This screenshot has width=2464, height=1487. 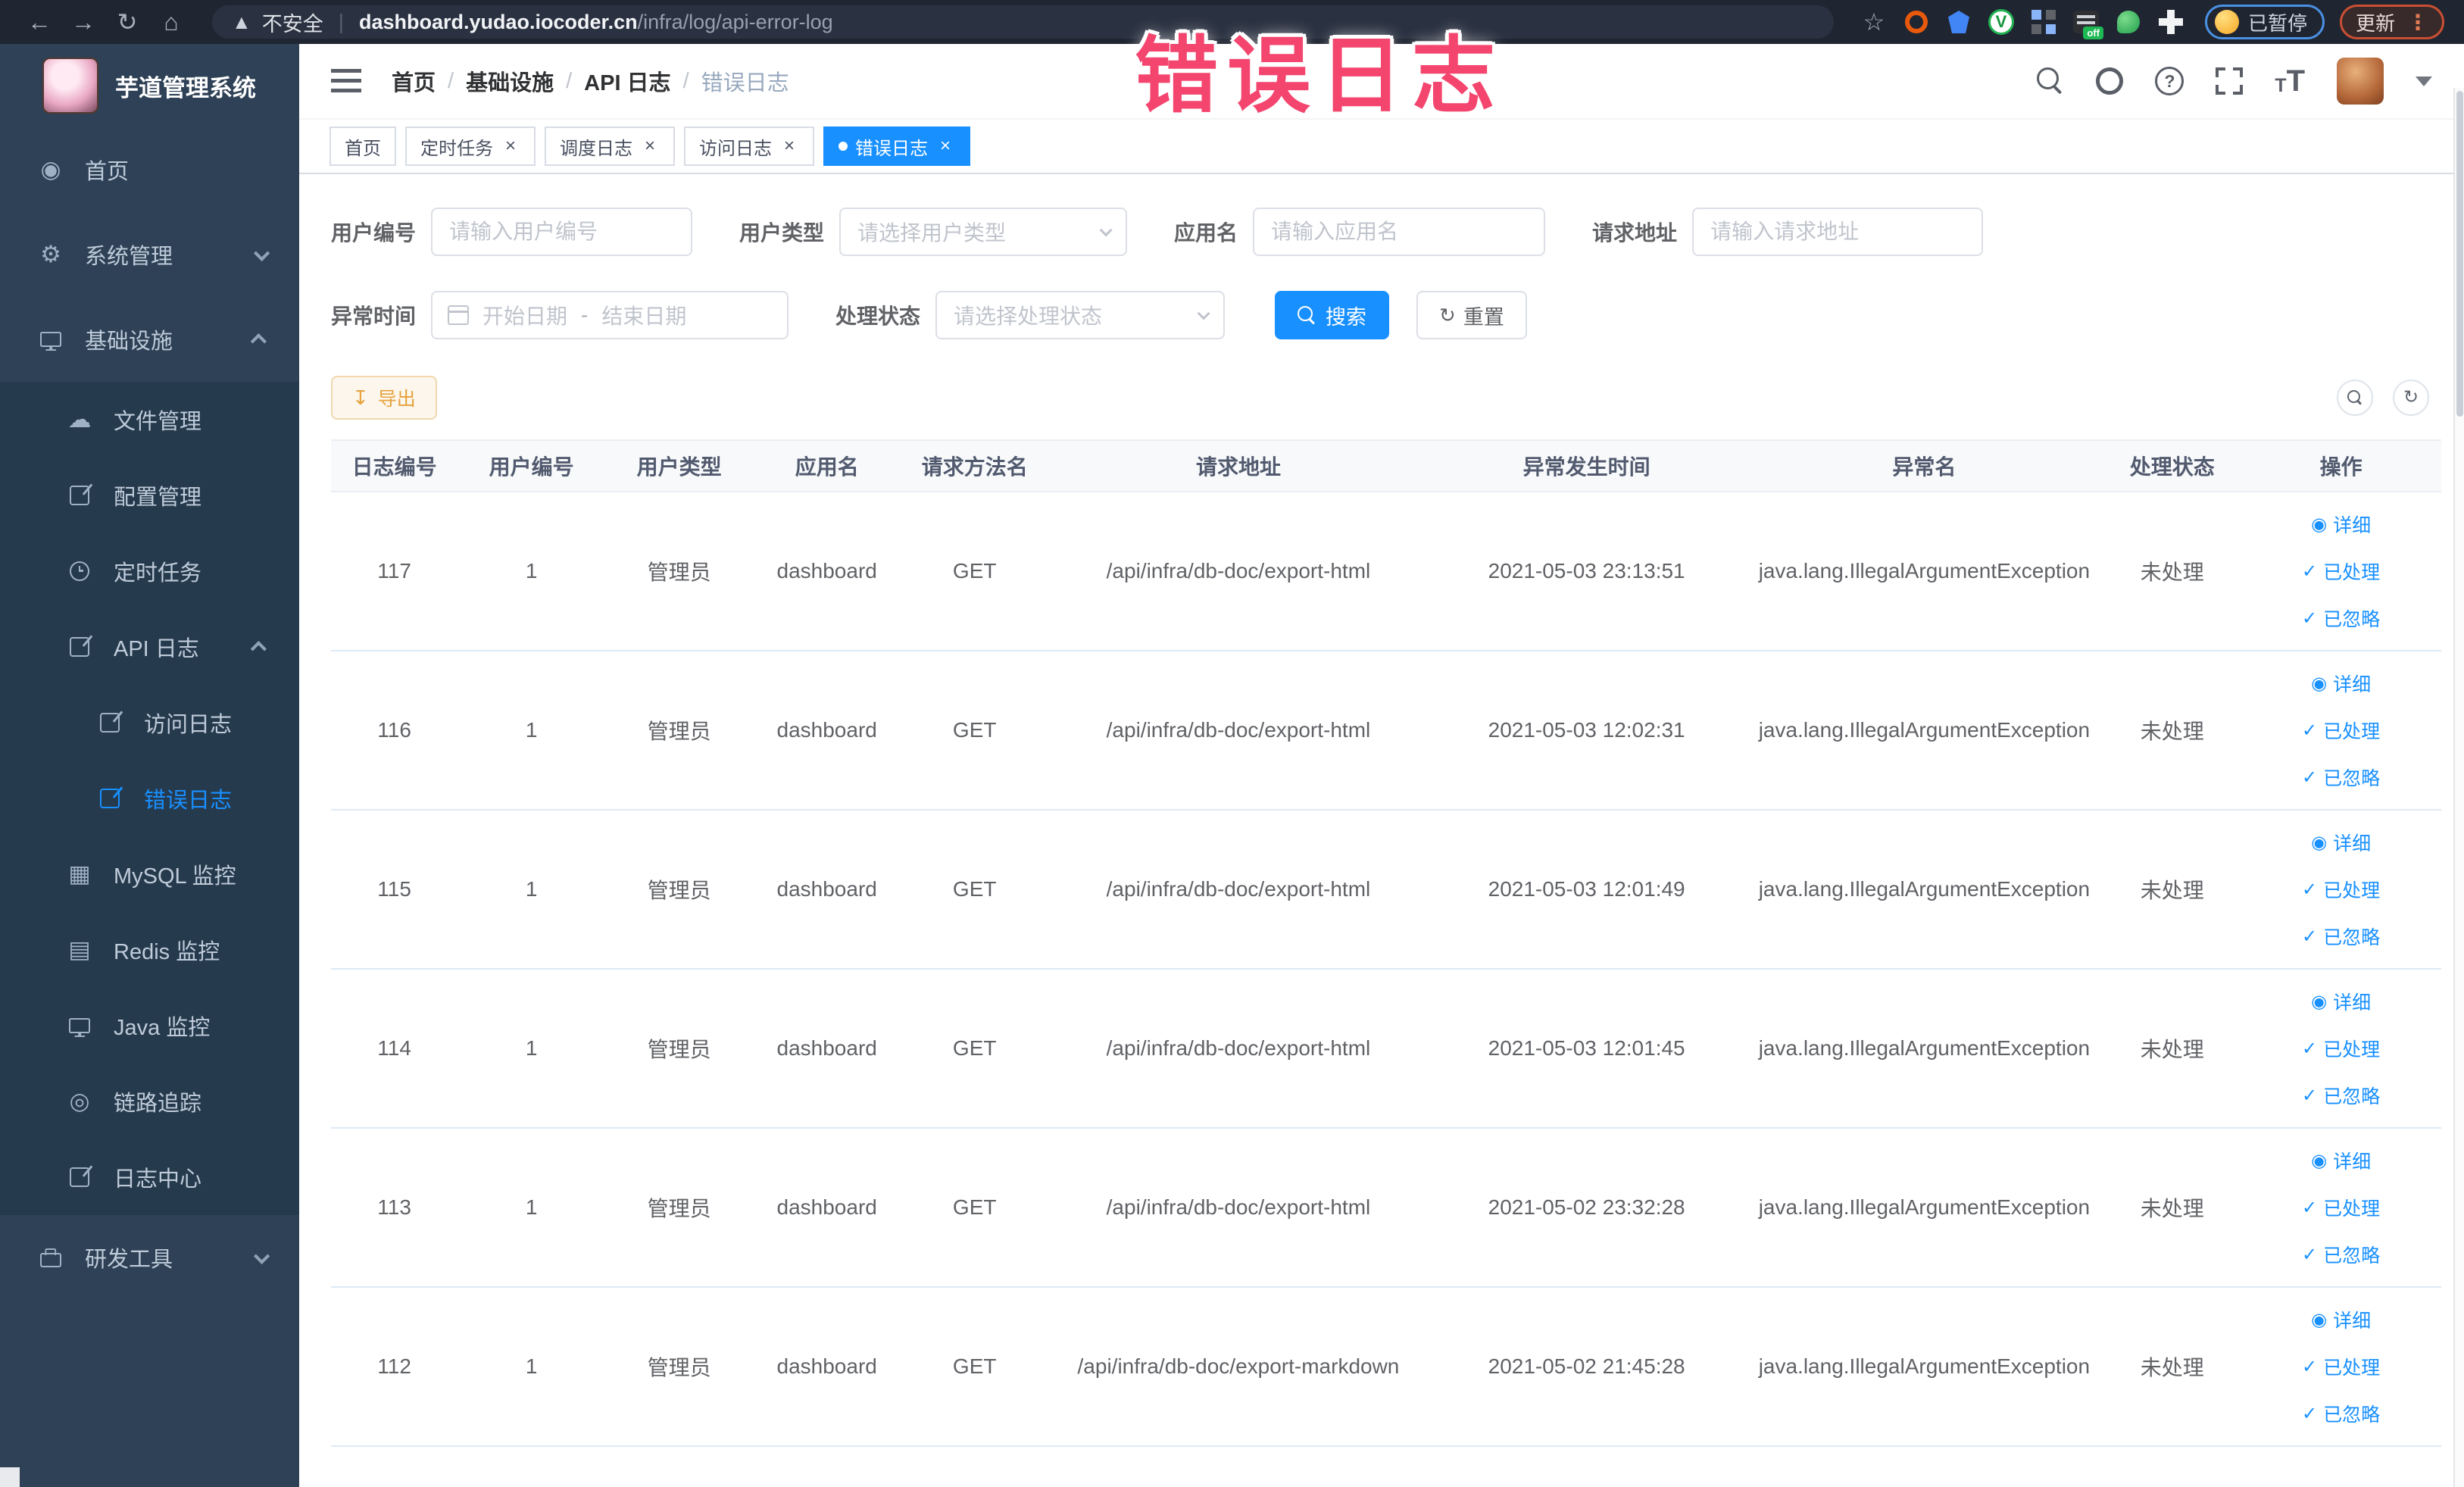 What do you see at coordinates (414, 81) in the screenshot?
I see `breadcrumb-item: 首页` at bounding box center [414, 81].